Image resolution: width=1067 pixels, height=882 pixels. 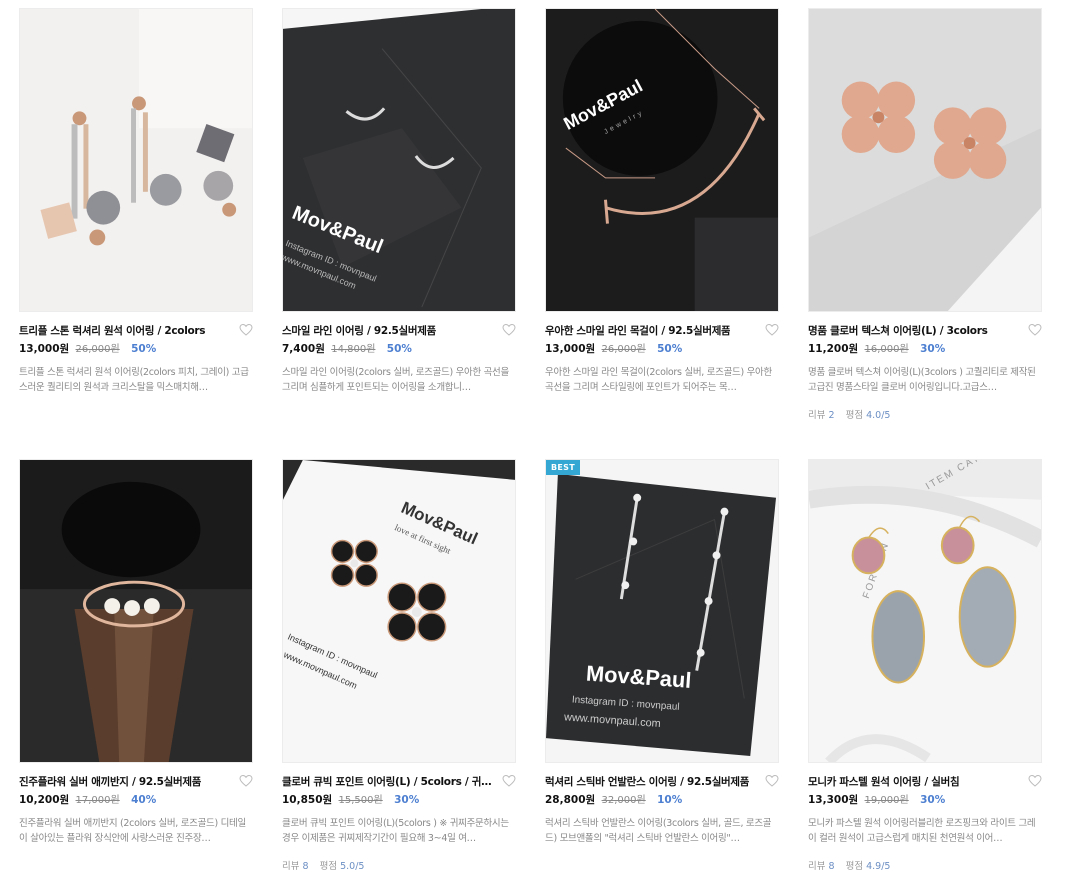 I want to click on review-count: 2, so click(x=831, y=415).